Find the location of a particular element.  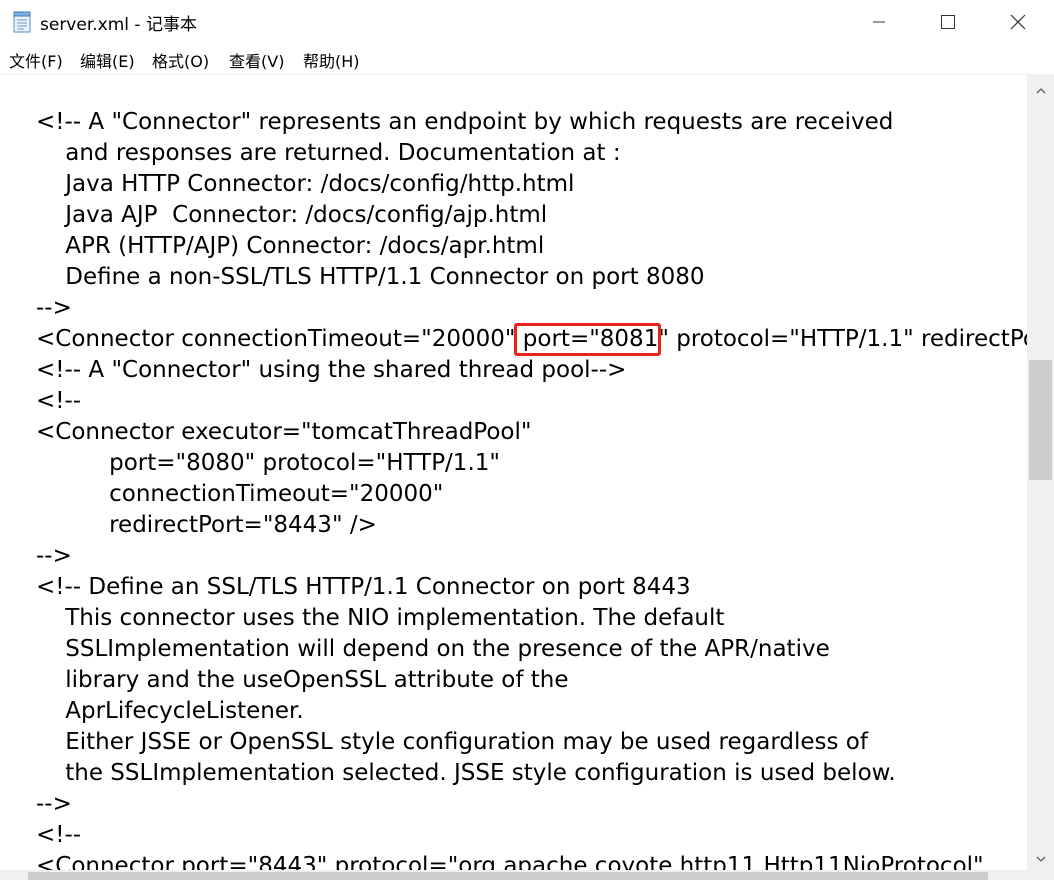

horizontal-scrollbar is located at coordinates (513, 875).